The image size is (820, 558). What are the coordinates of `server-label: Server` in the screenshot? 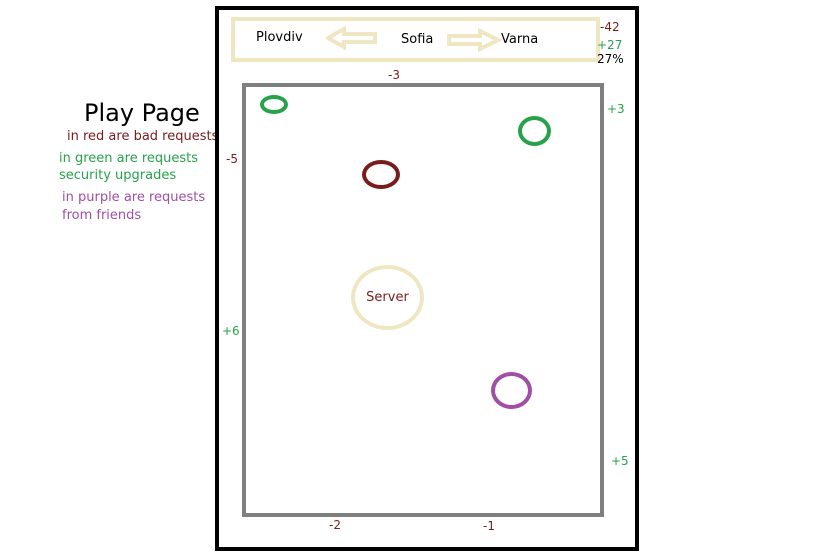 It's located at (387, 297).